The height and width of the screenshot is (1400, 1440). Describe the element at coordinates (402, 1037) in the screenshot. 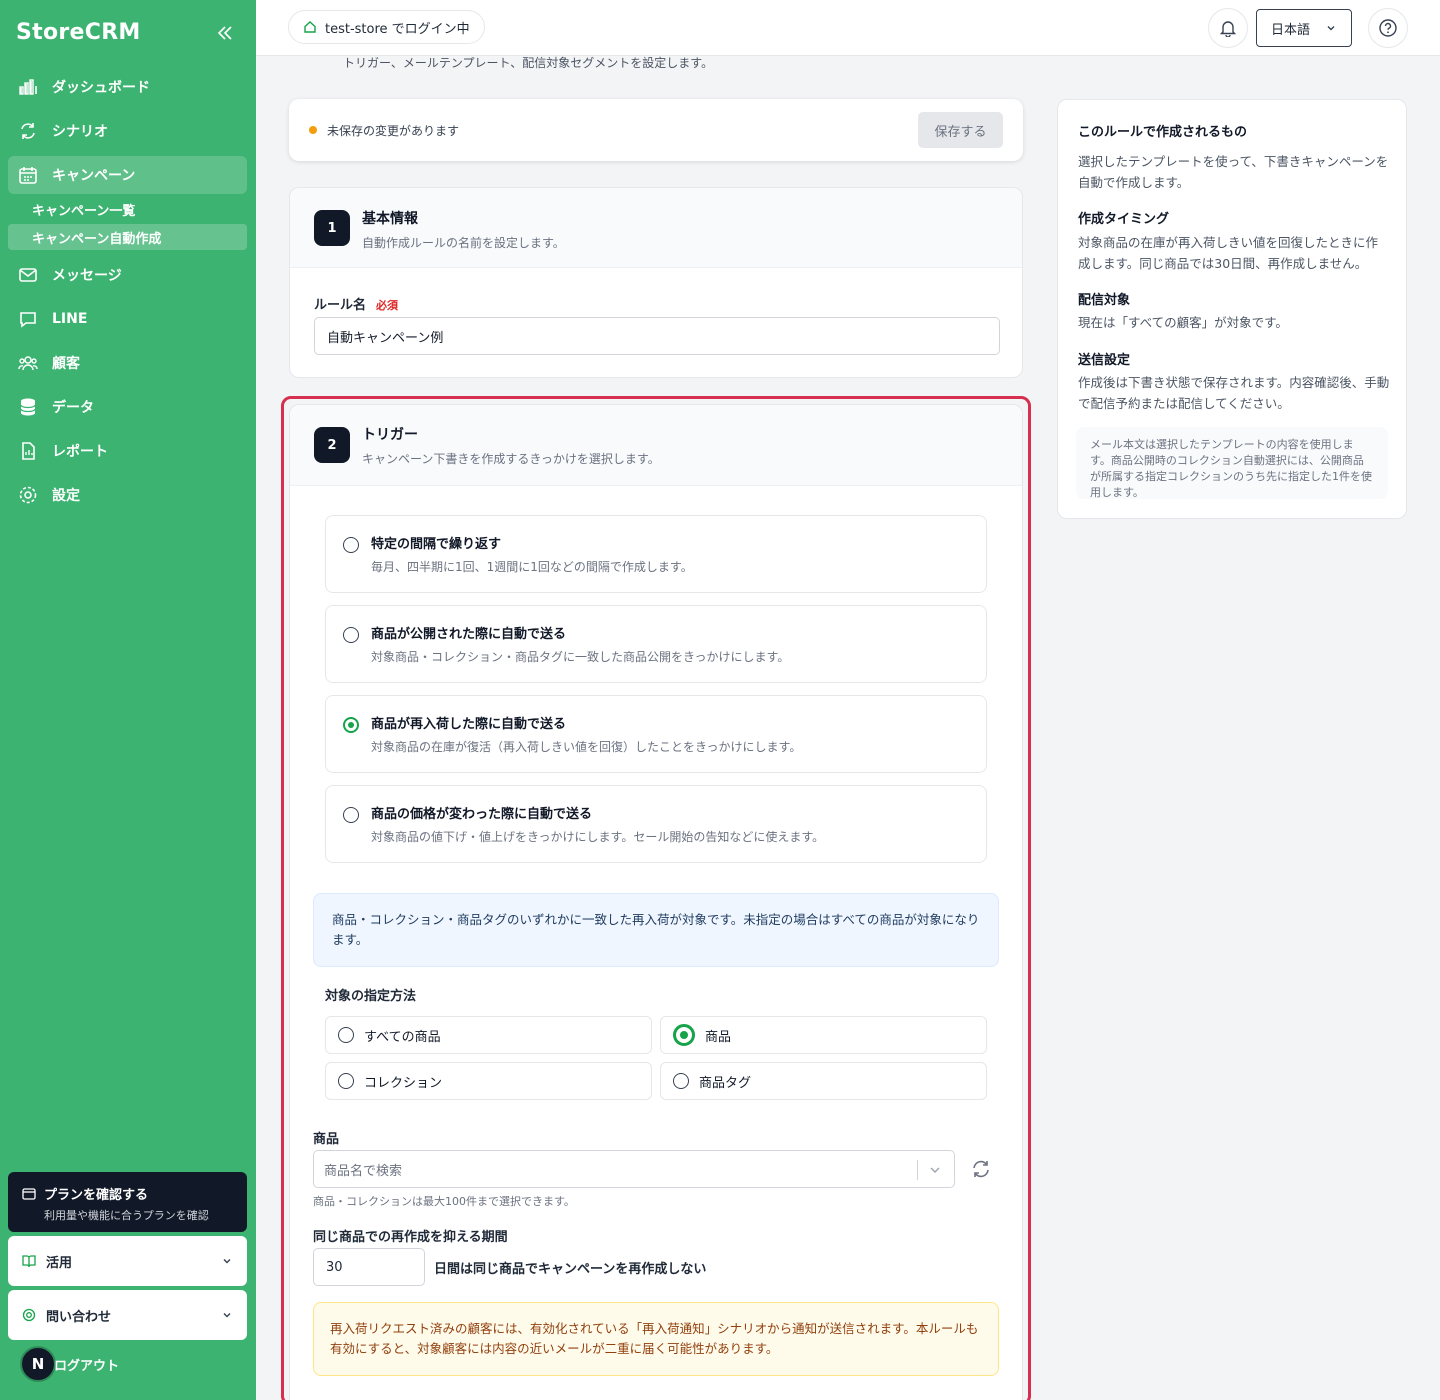

I see `target-label: すべての商品` at that location.